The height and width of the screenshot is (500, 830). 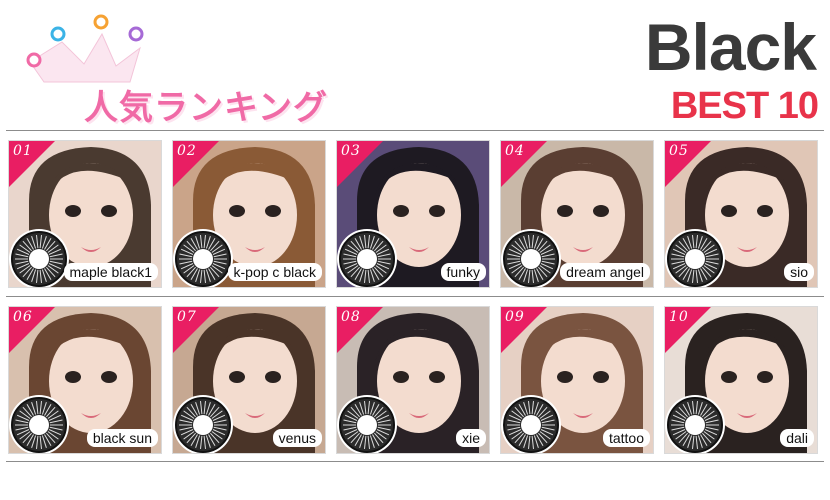 What do you see at coordinates (85, 214) in the screenshot?
I see `ranking-card: 01 maple black1` at bounding box center [85, 214].